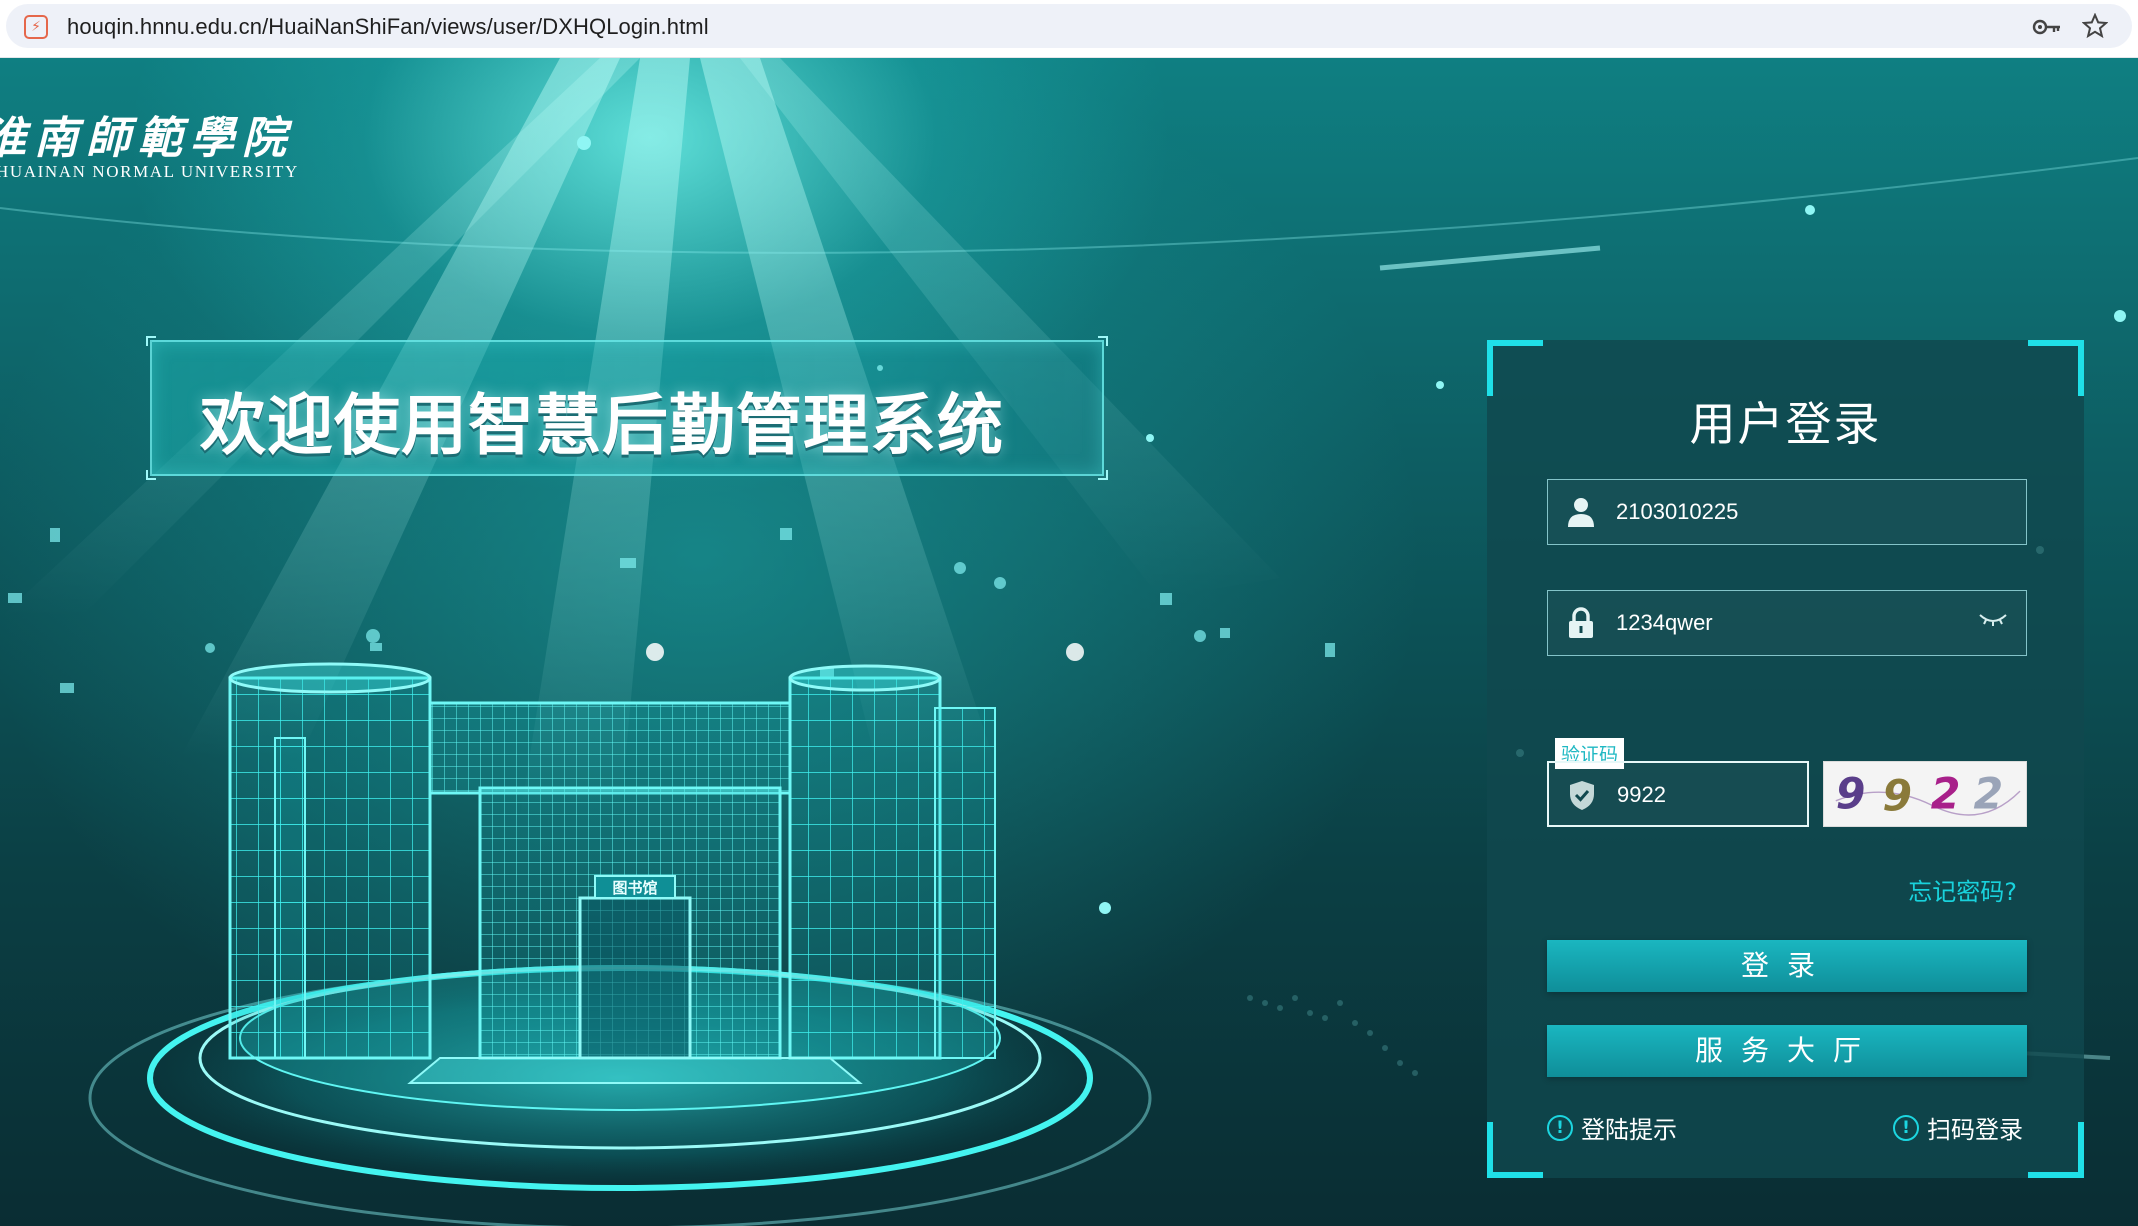 The width and height of the screenshot is (2138, 1226). What do you see at coordinates (1581, 622) in the screenshot?
I see `lock-icon` at bounding box center [1581, 622].